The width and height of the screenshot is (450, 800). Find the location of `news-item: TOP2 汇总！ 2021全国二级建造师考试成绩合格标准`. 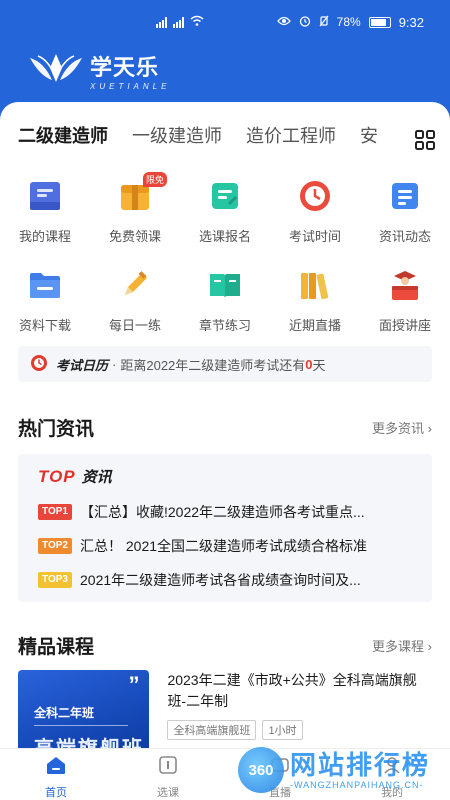

news-item: TOP2 汇总！ 2021全国二级建造师考试成绩合格标准 is located at coordinates (228, 546).